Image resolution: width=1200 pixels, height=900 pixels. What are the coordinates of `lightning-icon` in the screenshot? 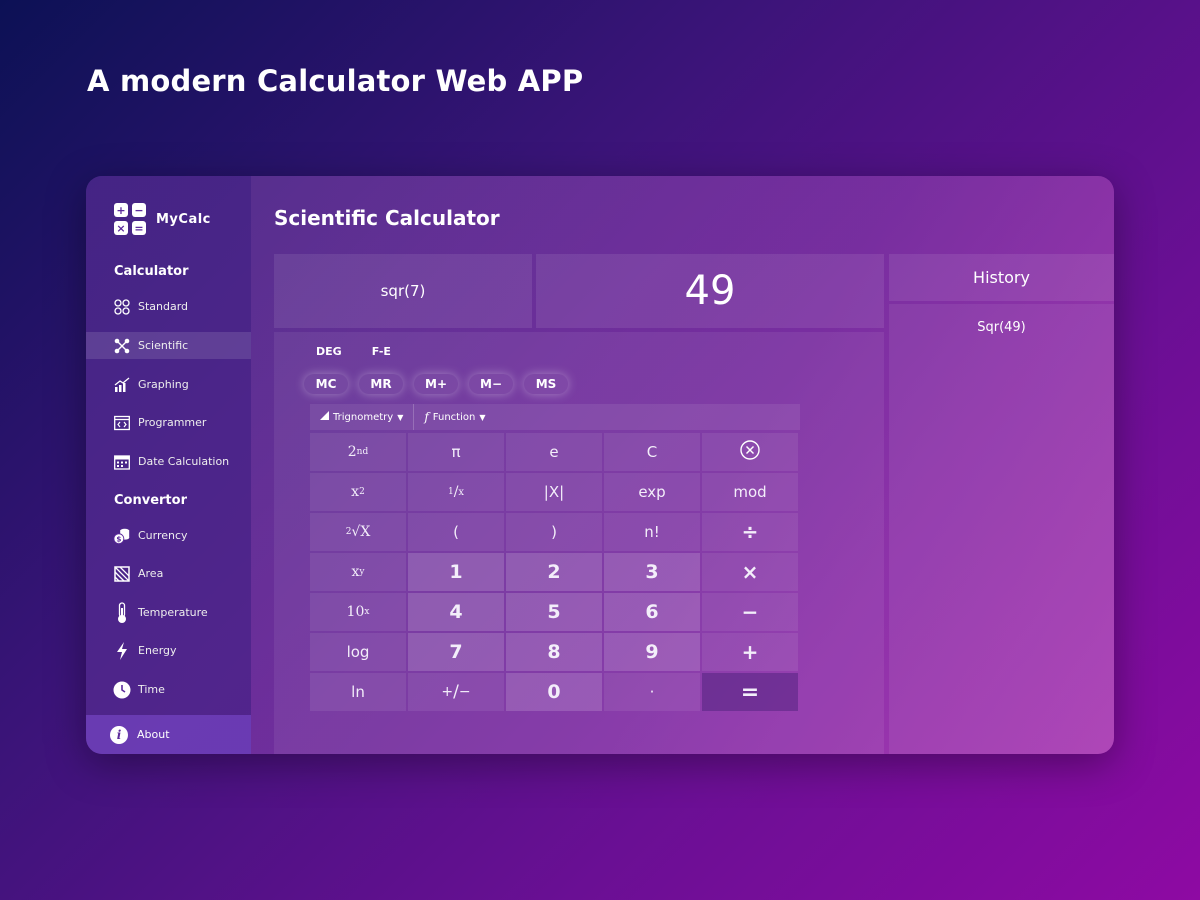 It's located at (122, 650).